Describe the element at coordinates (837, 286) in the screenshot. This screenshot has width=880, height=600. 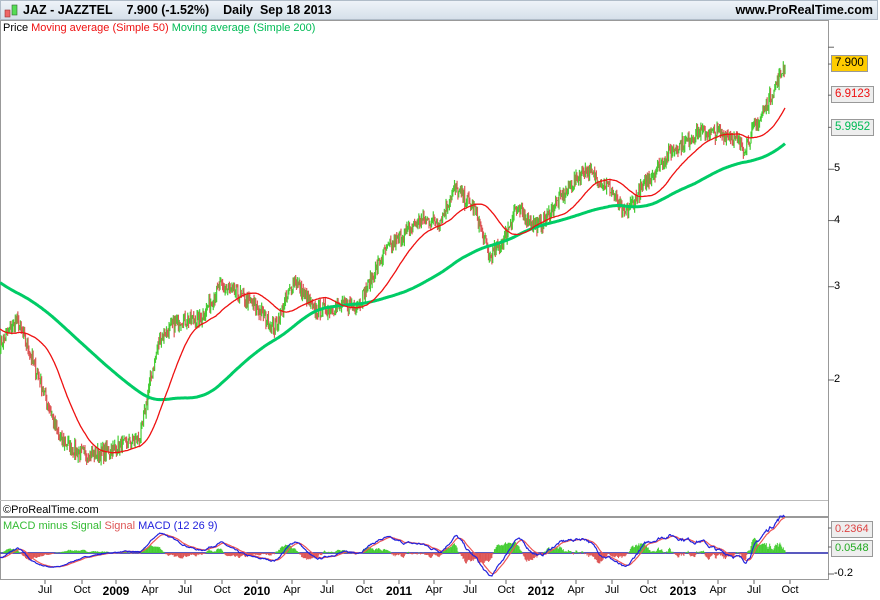
I see `y-tick: 3` at that location.